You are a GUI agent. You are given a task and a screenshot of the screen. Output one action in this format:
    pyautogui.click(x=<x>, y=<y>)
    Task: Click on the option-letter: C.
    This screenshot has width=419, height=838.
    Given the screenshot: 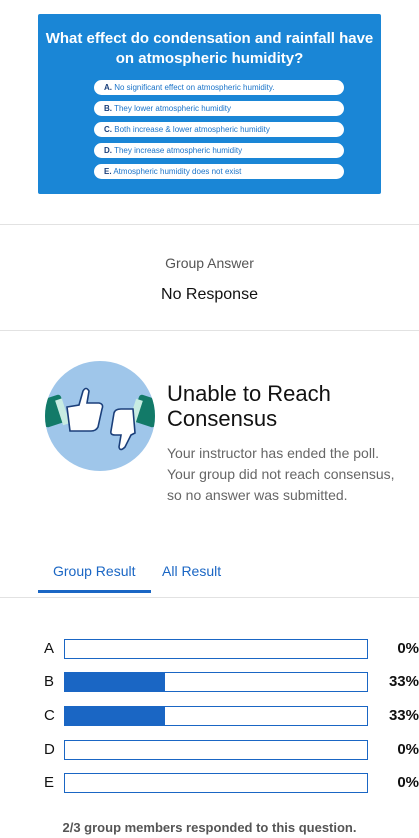 What is the action you would take?
    pyautogui.click(x=108, y=129)
    